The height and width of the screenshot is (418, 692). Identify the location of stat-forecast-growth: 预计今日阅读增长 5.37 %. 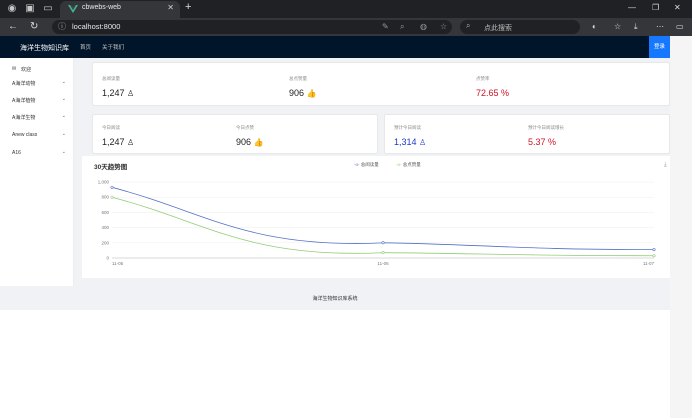
(546, 136).